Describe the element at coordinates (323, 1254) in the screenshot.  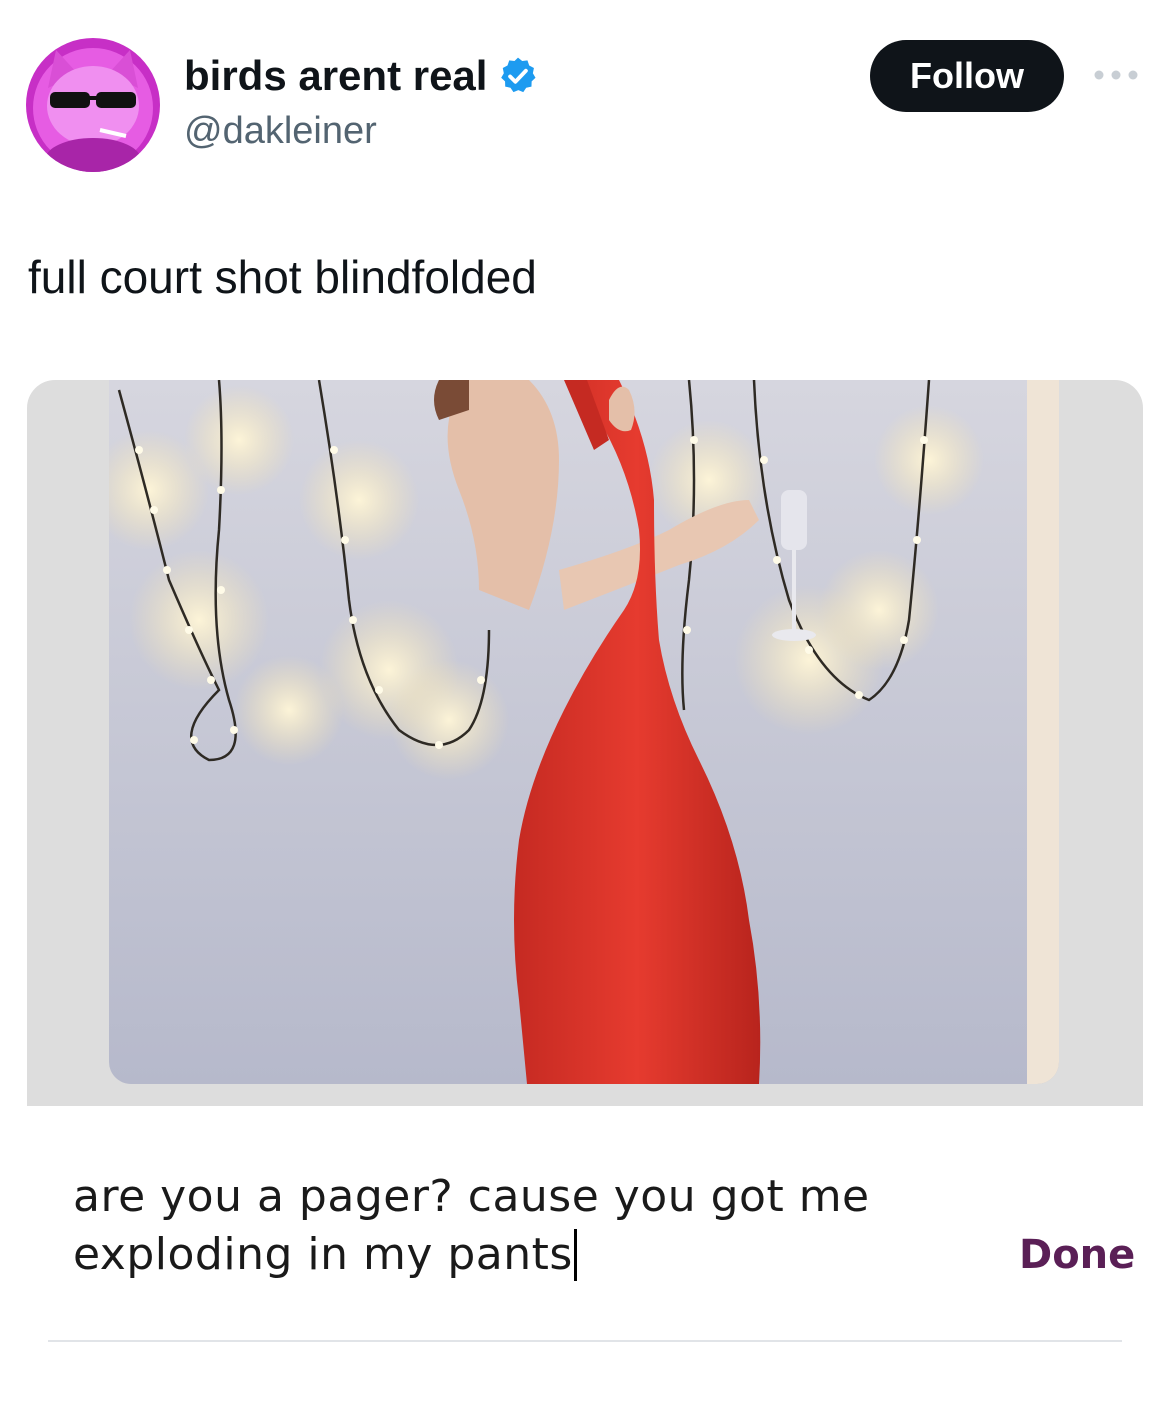
I see `caption-line-2: exploding in my pants` at that location.